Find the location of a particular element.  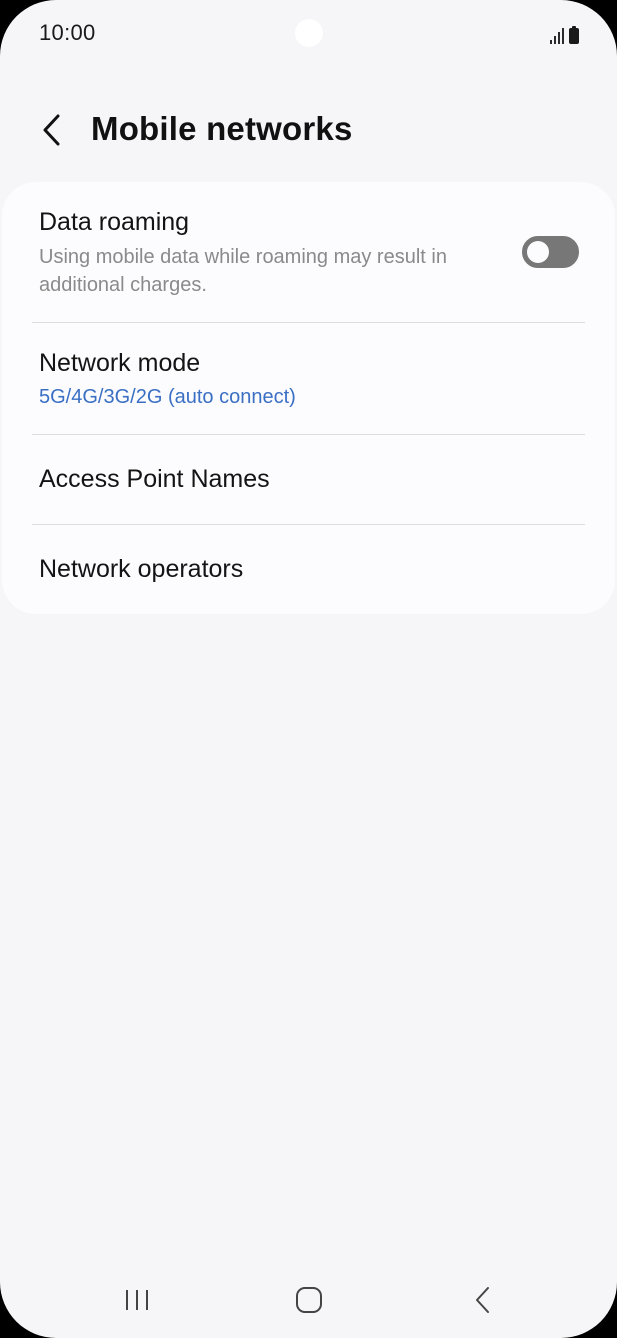

battery-icon is located at coordinates (574, 35).